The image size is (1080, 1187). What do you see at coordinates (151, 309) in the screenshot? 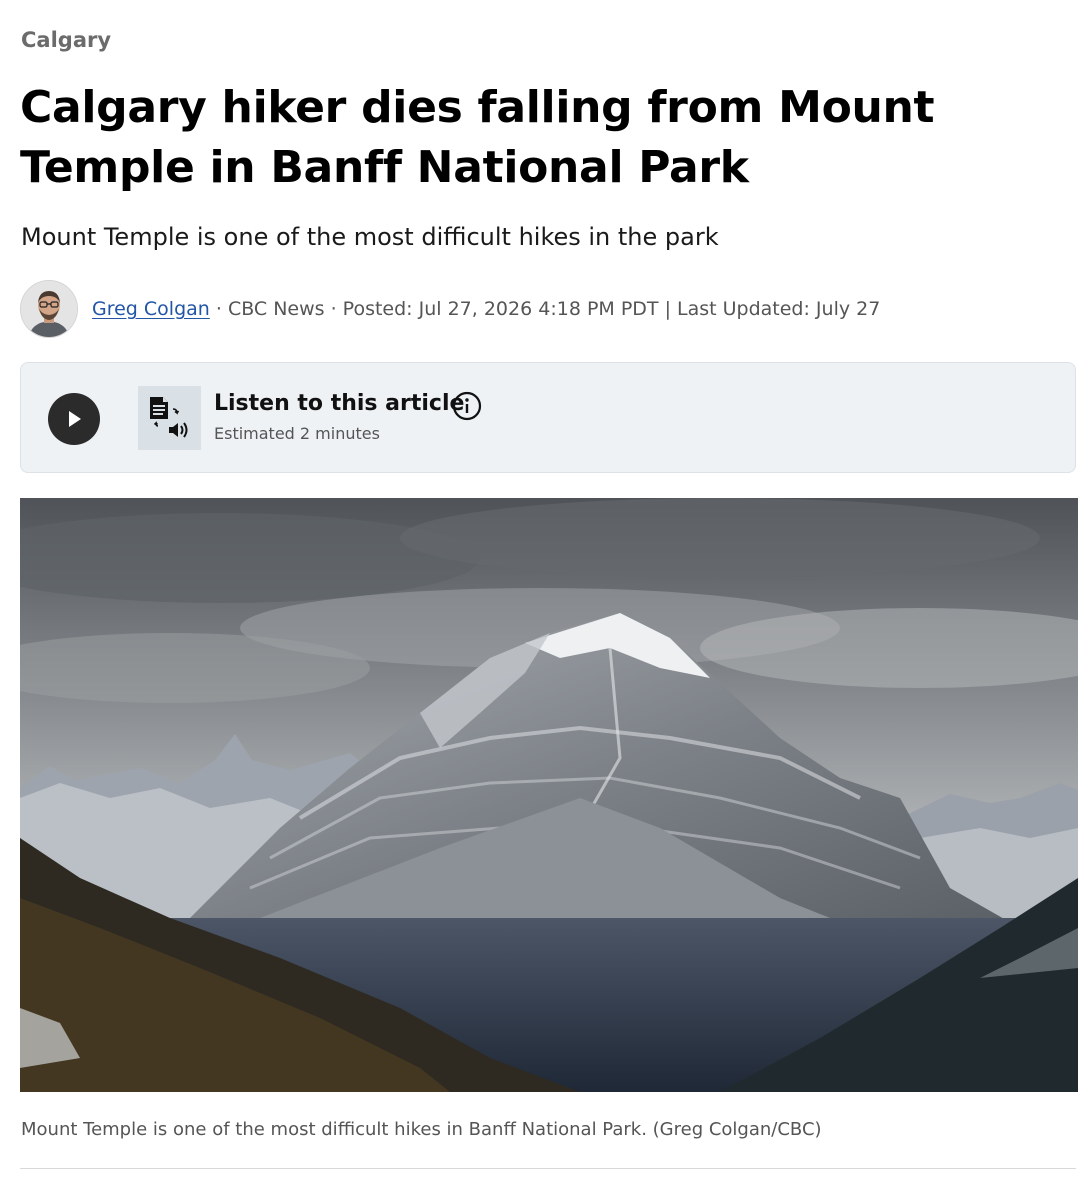
I see `author-link: Greg Colgan` at bounding box center [151, 309].